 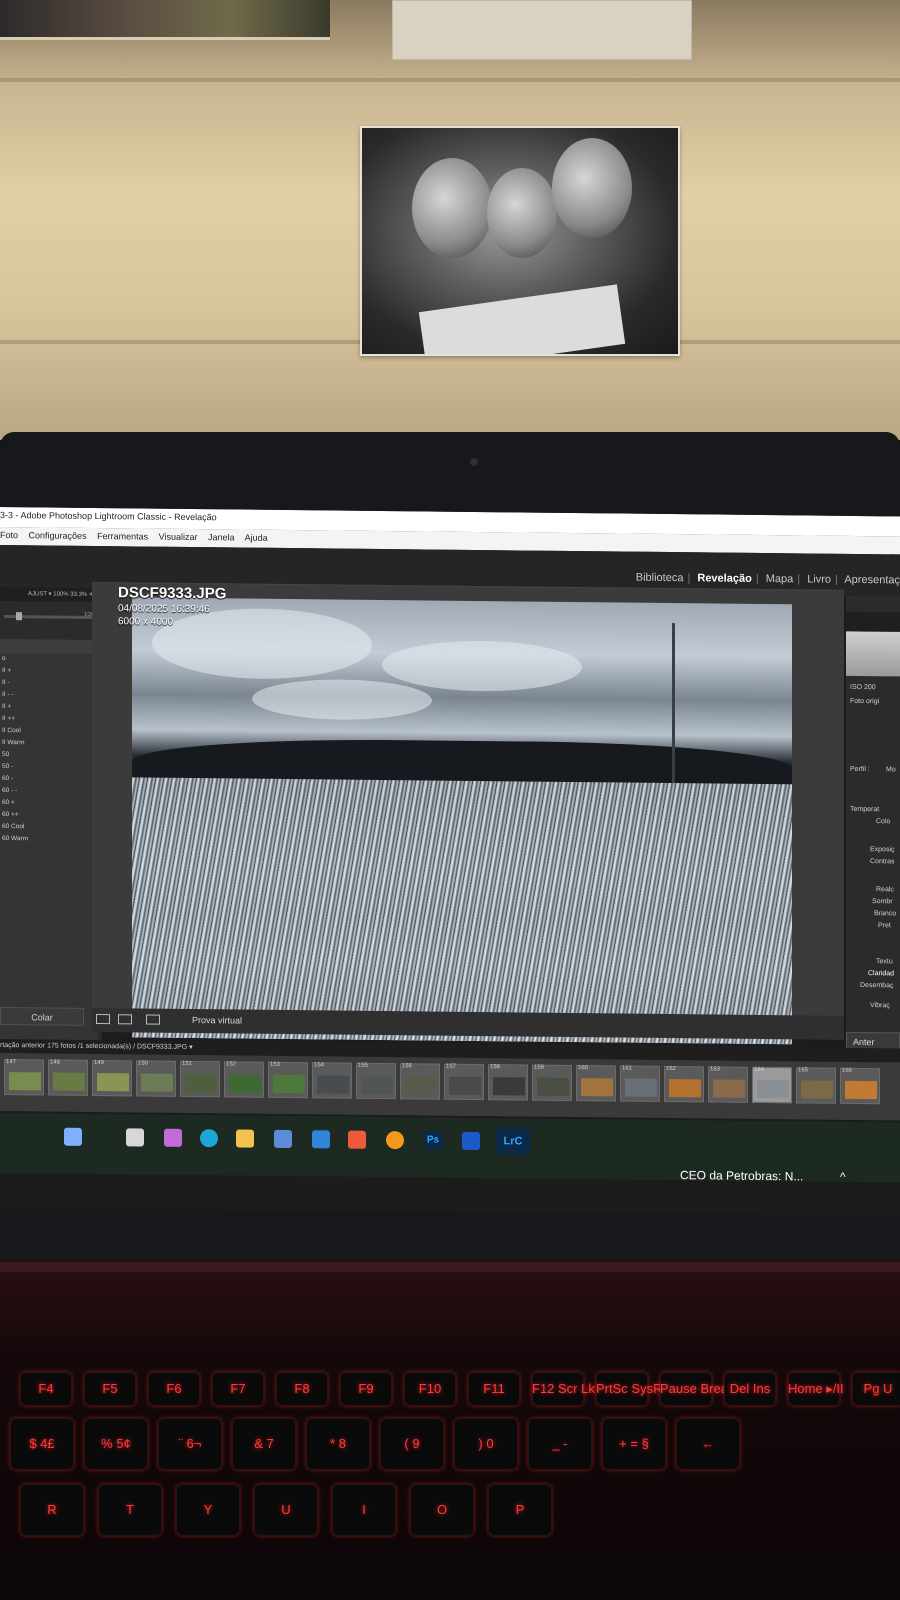 What do you see at coordinates (430, 1389) in the screenshot?
I see `keyboard-key: F10` at bounding box center [430, 1389].